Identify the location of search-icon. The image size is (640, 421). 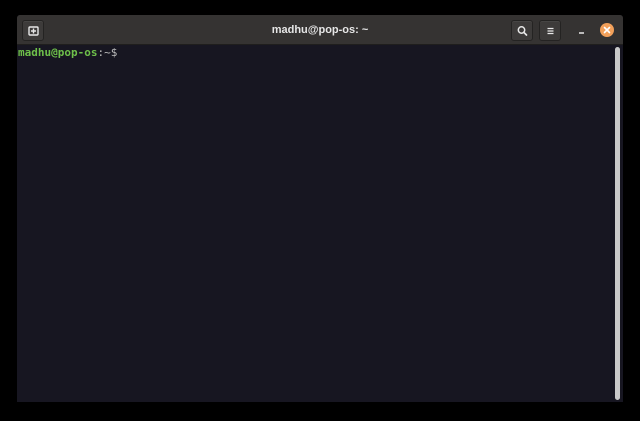
(522, 31).